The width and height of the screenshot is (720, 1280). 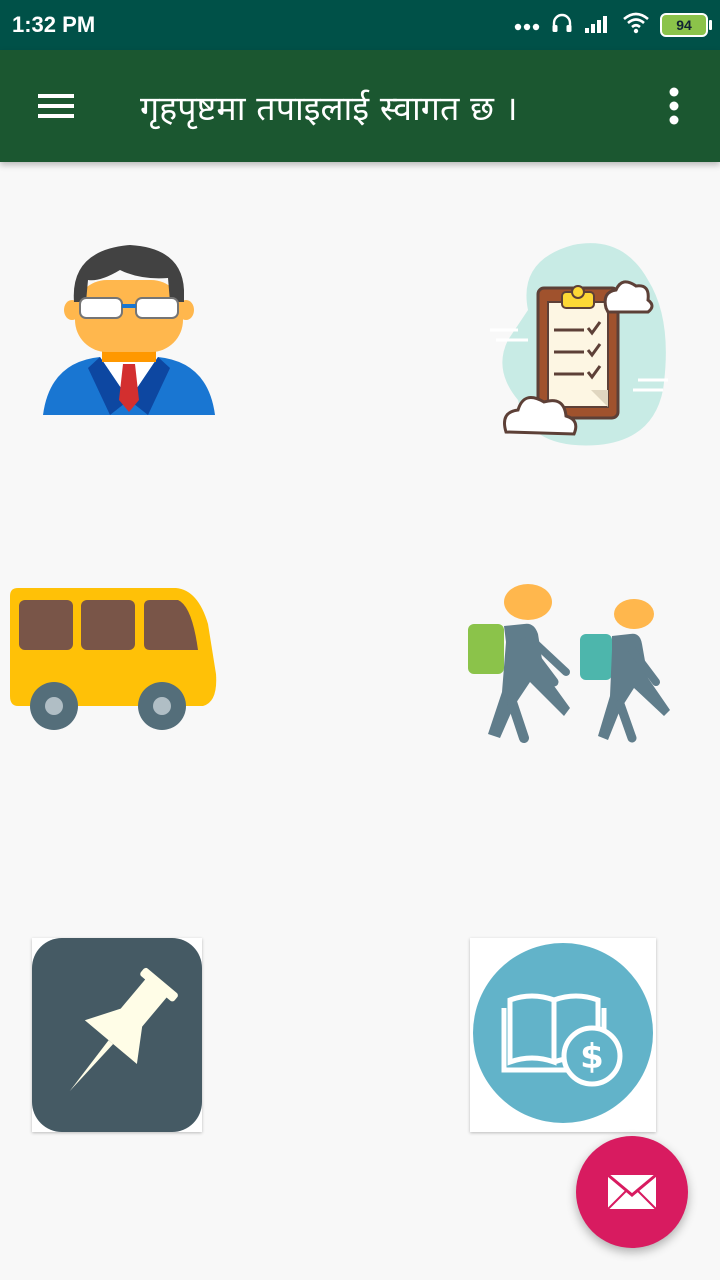 I want to click on more-vert-icon, so click(x=674, y=106).